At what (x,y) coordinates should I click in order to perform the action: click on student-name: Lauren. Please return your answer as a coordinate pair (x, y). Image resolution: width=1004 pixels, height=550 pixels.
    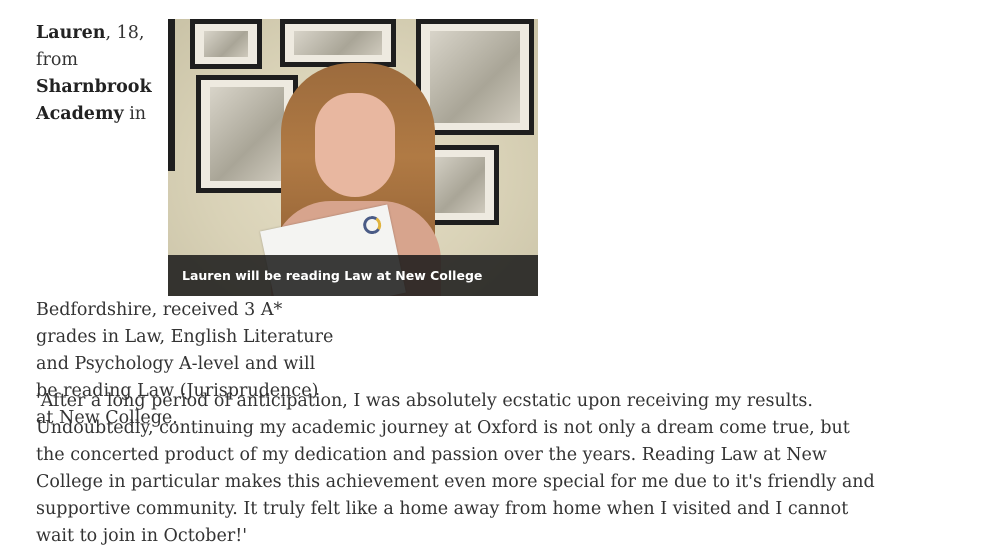
    Looking at the image, I should click on (71, 33).